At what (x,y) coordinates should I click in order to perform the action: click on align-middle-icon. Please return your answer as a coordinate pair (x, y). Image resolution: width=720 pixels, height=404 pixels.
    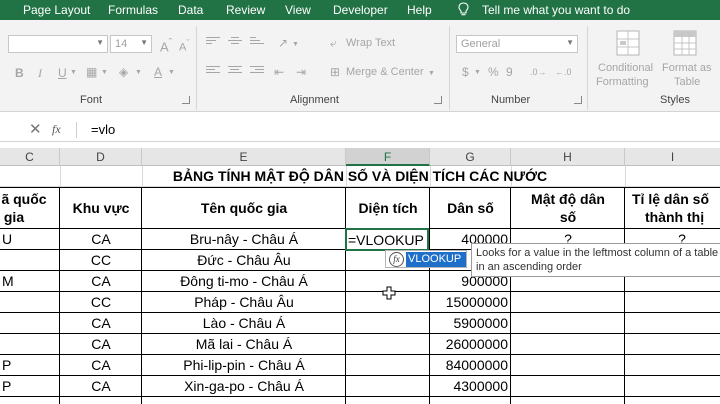
    Looking at the image, I should click on (235, 43).